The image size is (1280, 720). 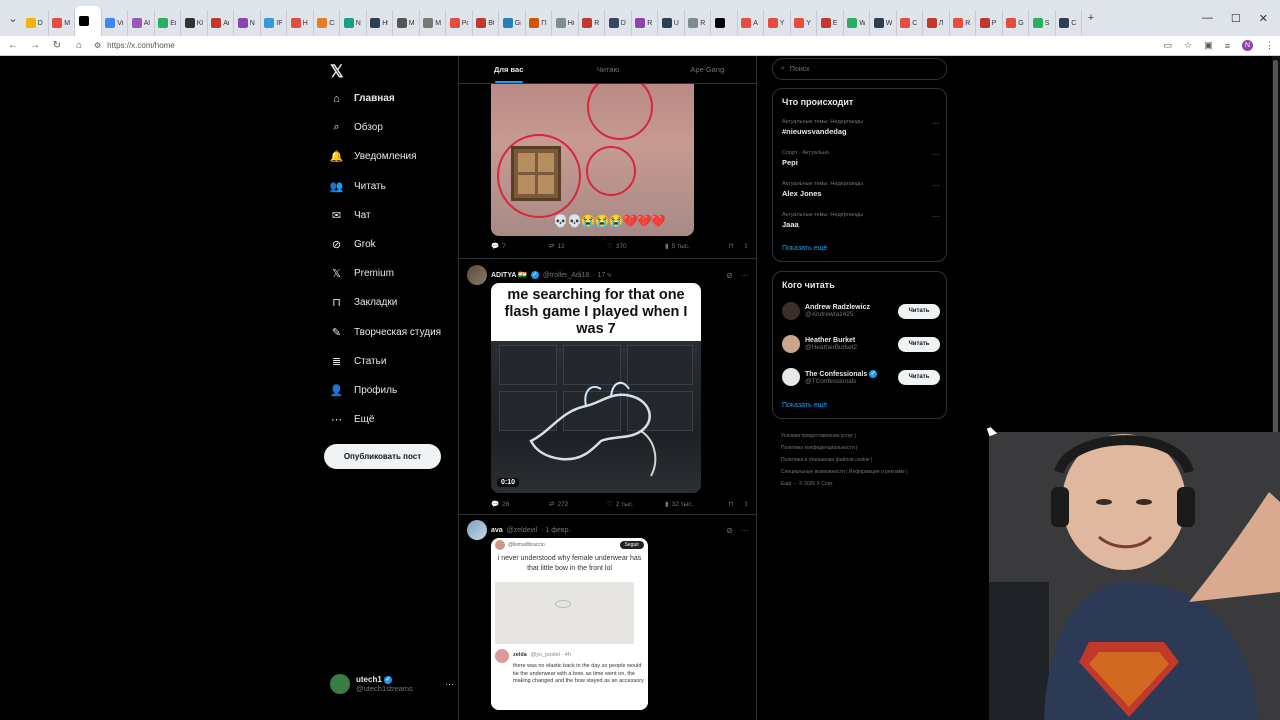 What do you see at coordinates (694, 504) in the screenshot?
I see `views-button: ▮ 32 тыс.` at bounding box center [694, 504].